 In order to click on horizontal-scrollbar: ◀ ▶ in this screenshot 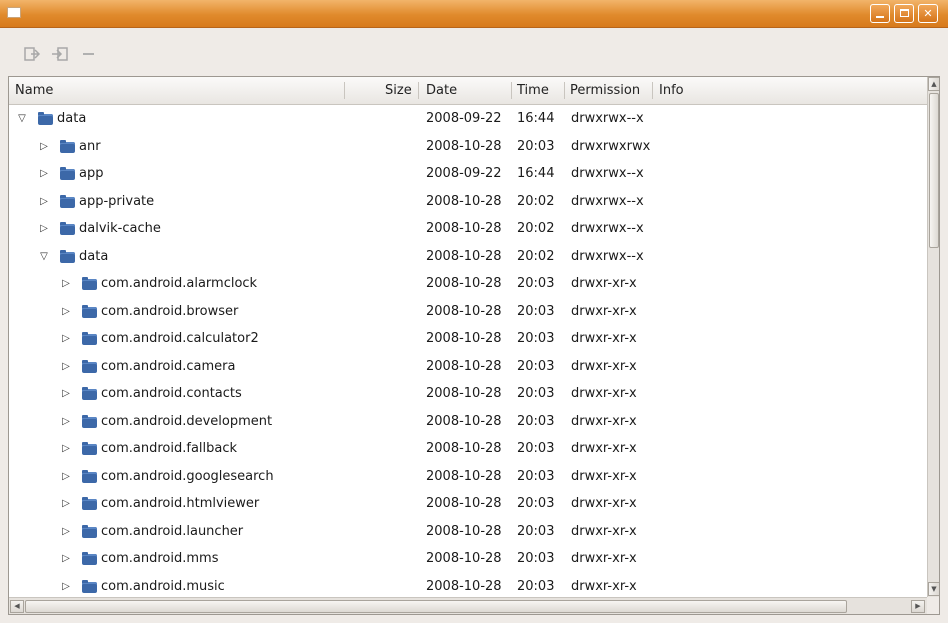, I will do `click(468, 605)`.